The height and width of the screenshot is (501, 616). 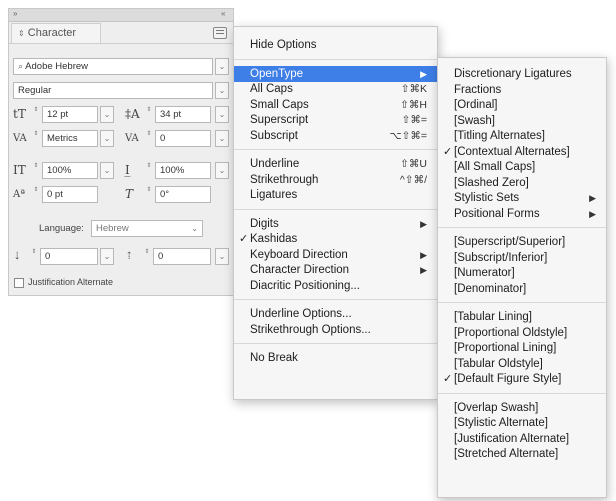 What do you see at coordinates (222, 170) in the screenshot?
I see `horizontal-scale-dropdown: ⌄` at bounding box center [222, 170].